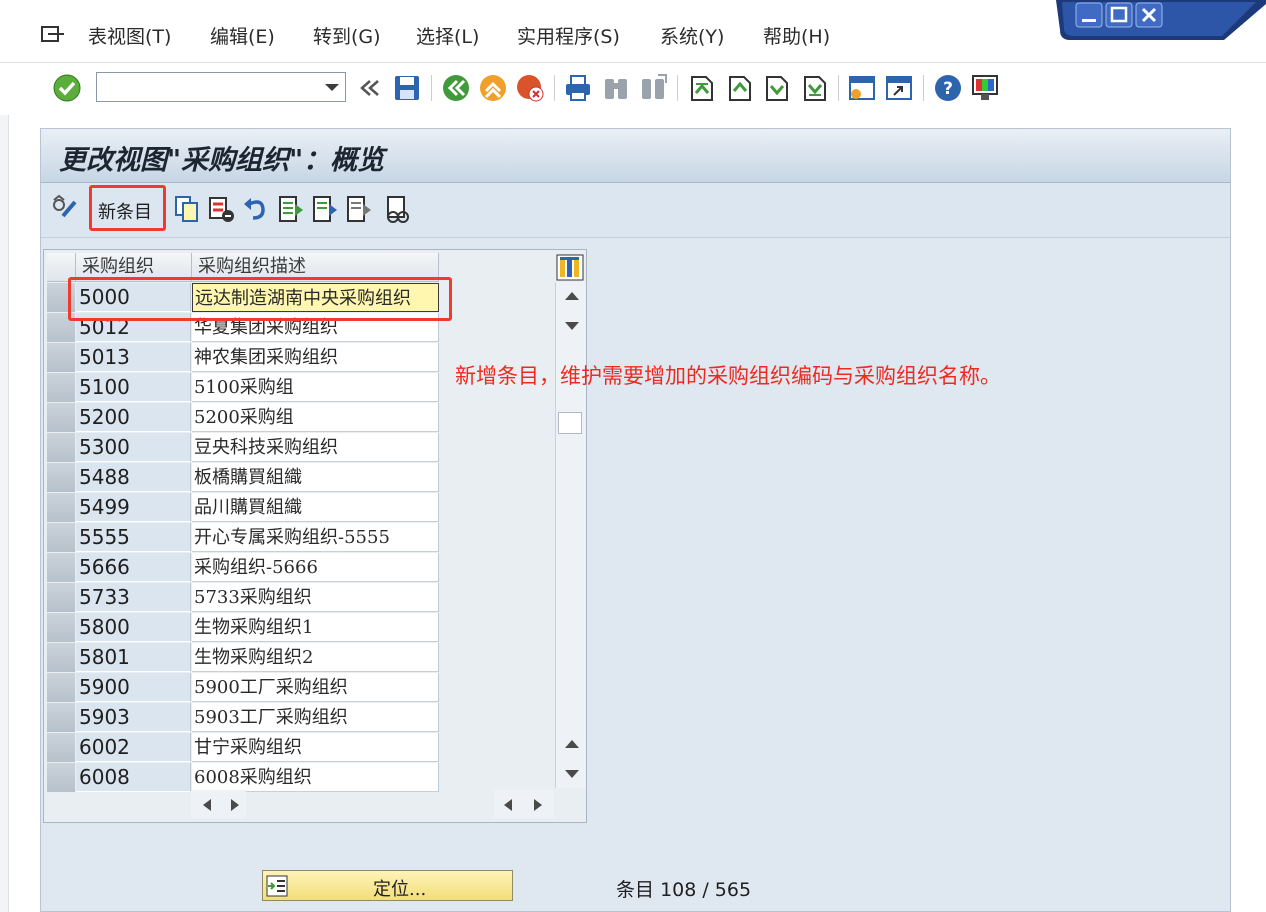  Describe the element at coordinates (133, 417) in the screenshot. I see `cell-purch-org: 5200` at that location.